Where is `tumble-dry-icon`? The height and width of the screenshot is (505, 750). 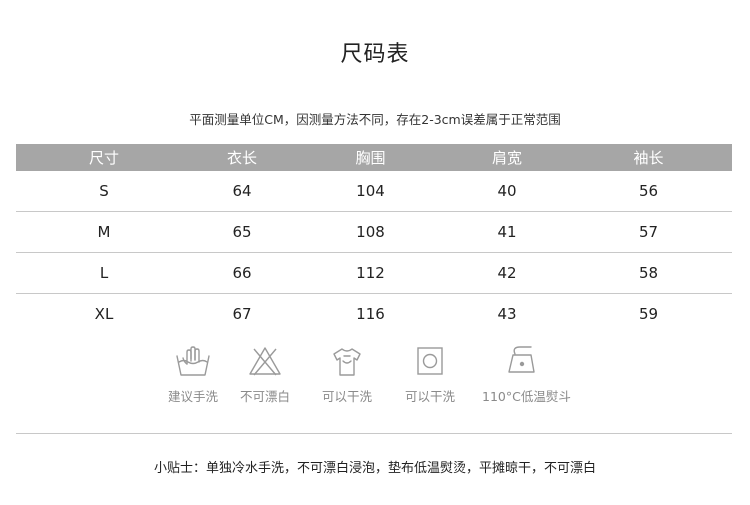 tumble-dry-icon is located at coordinates (430, 361).